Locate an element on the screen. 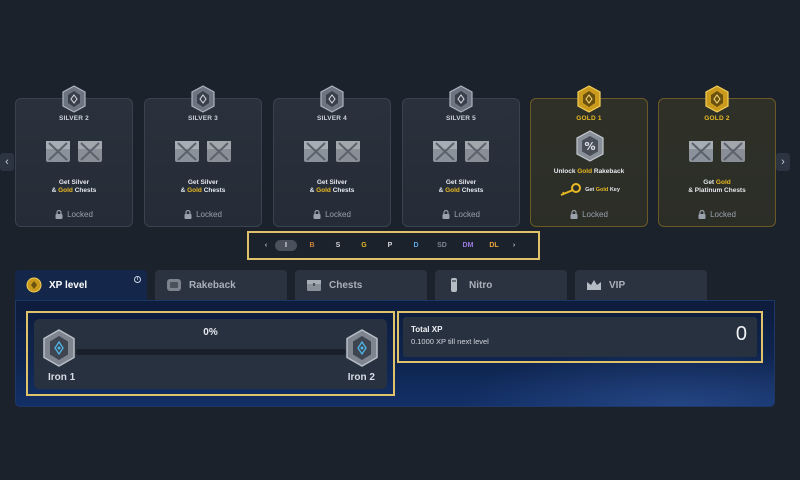  total-xp-value: 0 is located at coordinates (741, 334).